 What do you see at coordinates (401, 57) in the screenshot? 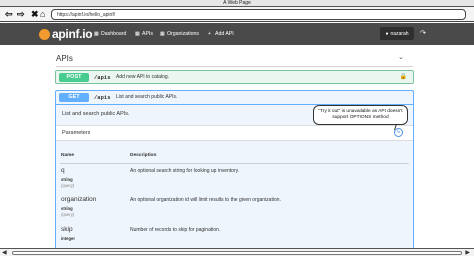
I see `chevron-down-icon: ⌄` at bounding box center [401, 57].